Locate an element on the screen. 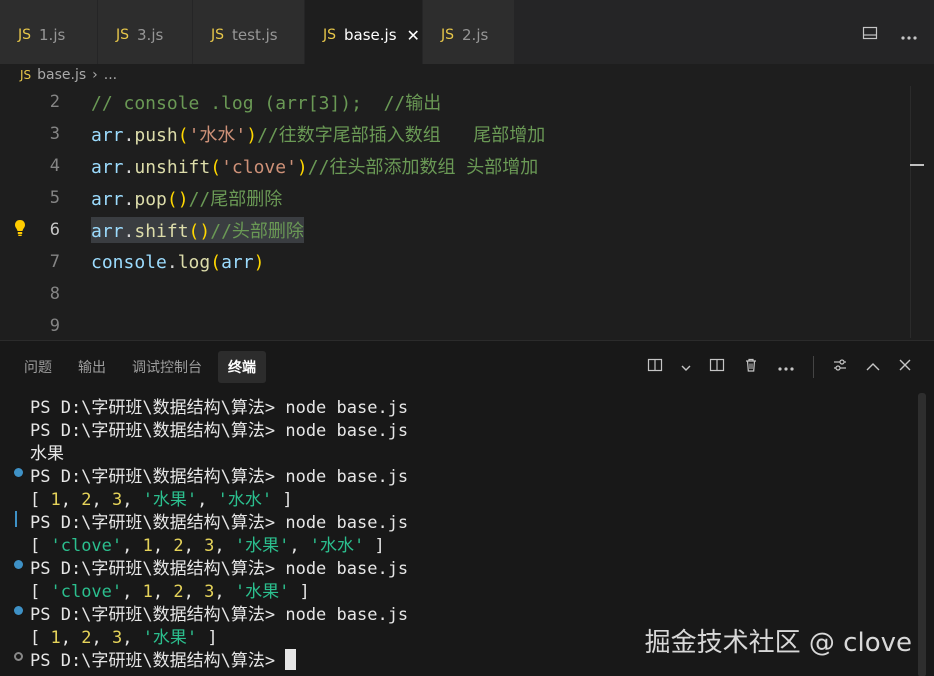 The image size is (934, 676). code-content: arr.push('水水')//往数字尾部插入数组 尾部增加 is located at coordinates (318, 134).